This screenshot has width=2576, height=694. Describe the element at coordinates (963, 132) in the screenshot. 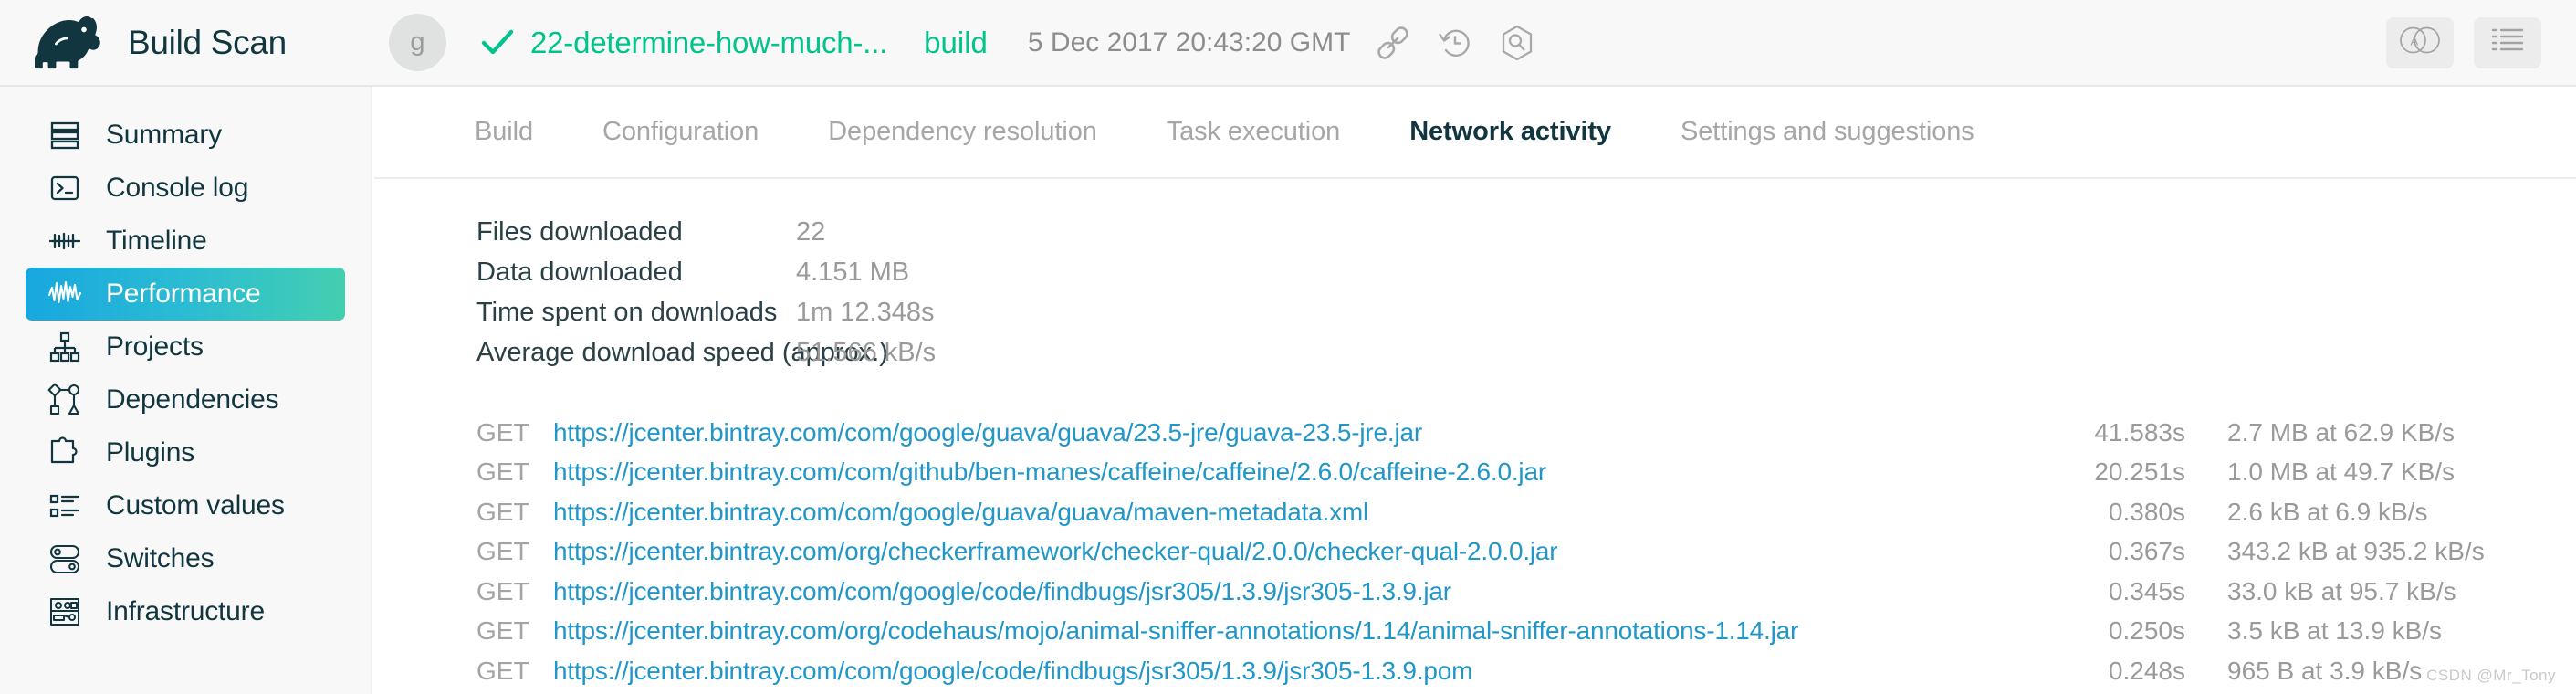

I see `tab-dependency-resolution: Dependency resolution` at that location.